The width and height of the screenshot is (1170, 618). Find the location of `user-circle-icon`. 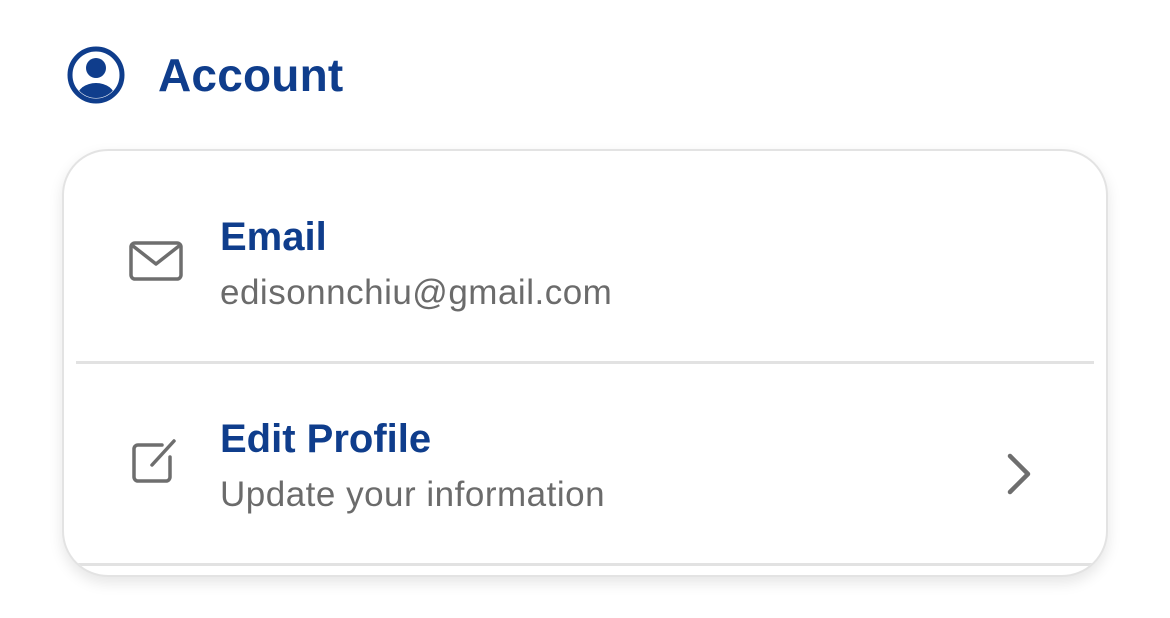

user-circle-icon is located at coordinates (96, 75).